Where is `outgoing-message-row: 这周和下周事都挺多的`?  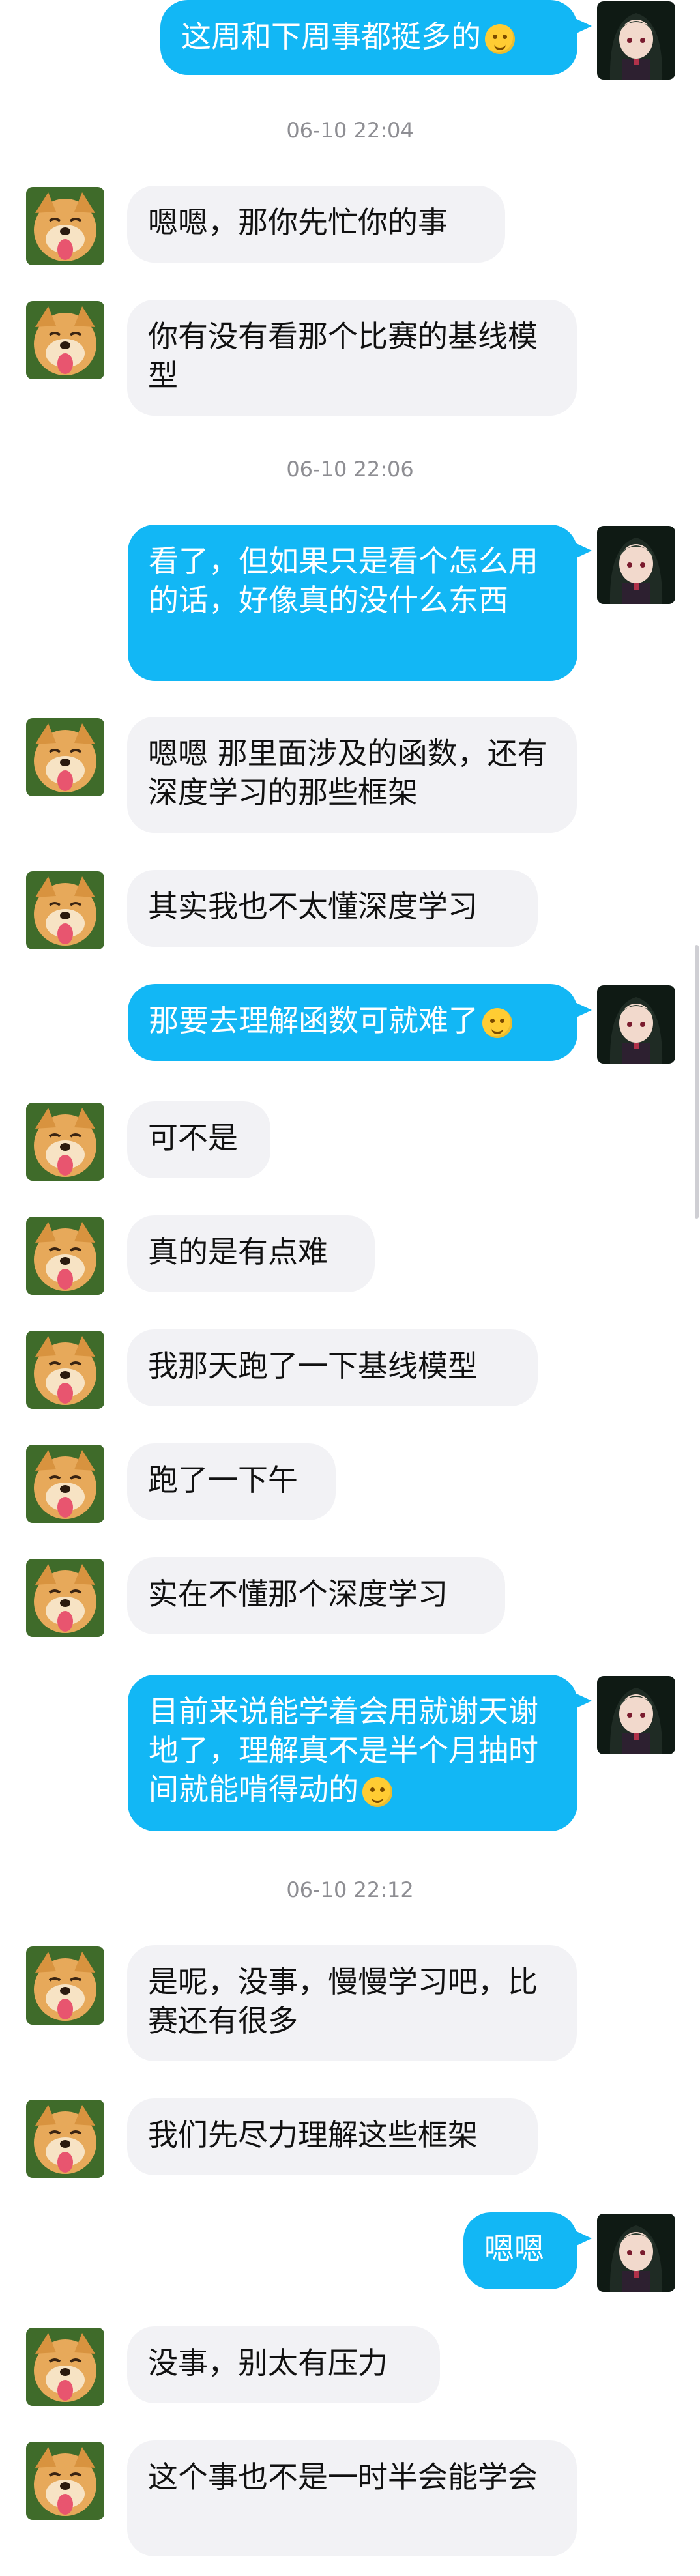
outgoing-message-row: 这周和下周事都挺多的 is located at coordinates (350, 40).